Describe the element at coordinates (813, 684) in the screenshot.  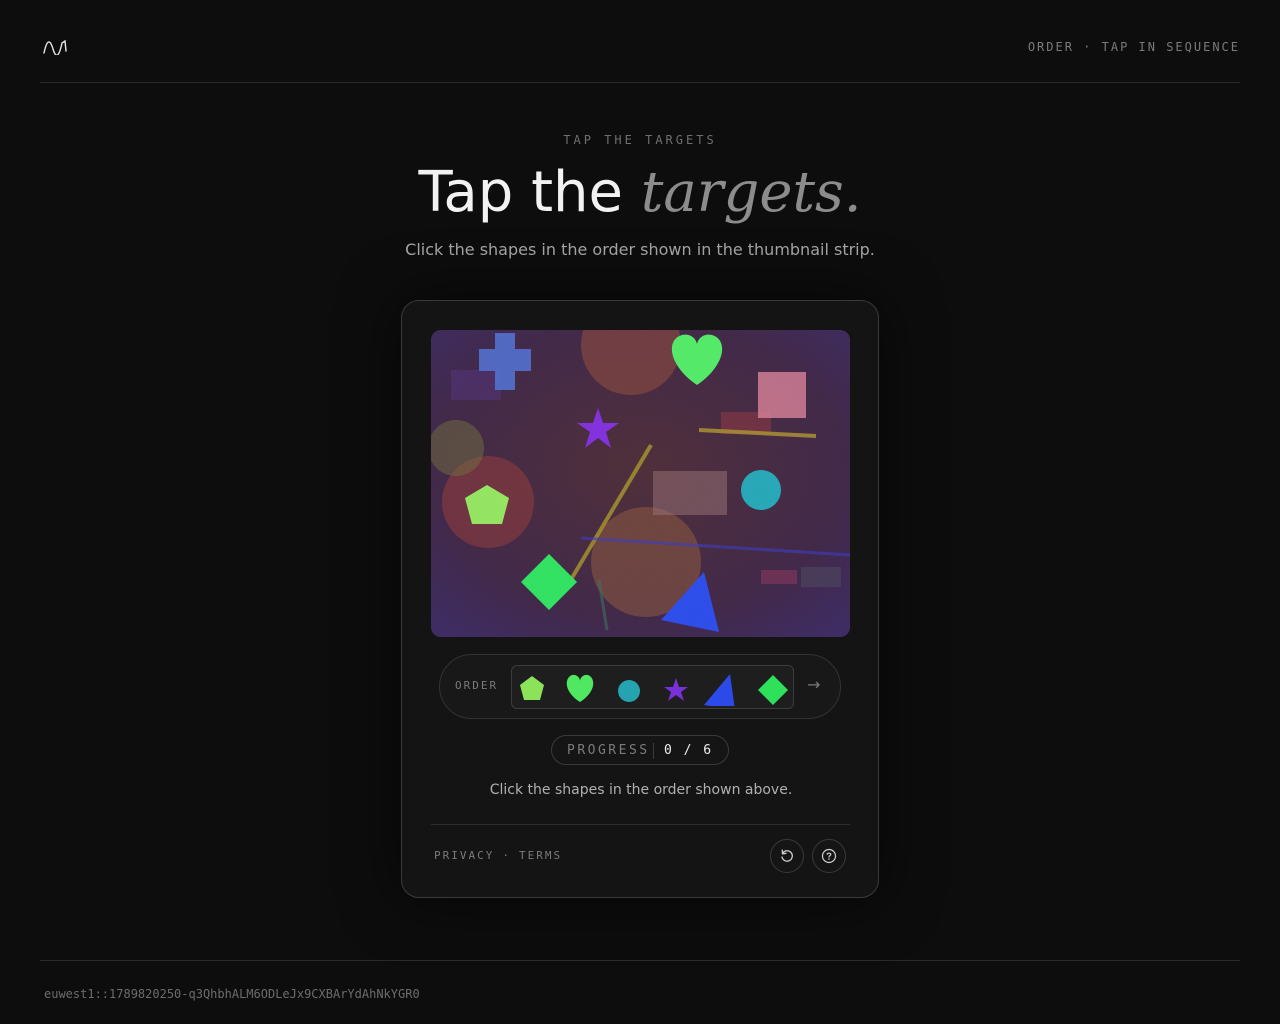
I see `arrow-right-icon: →` at that location.